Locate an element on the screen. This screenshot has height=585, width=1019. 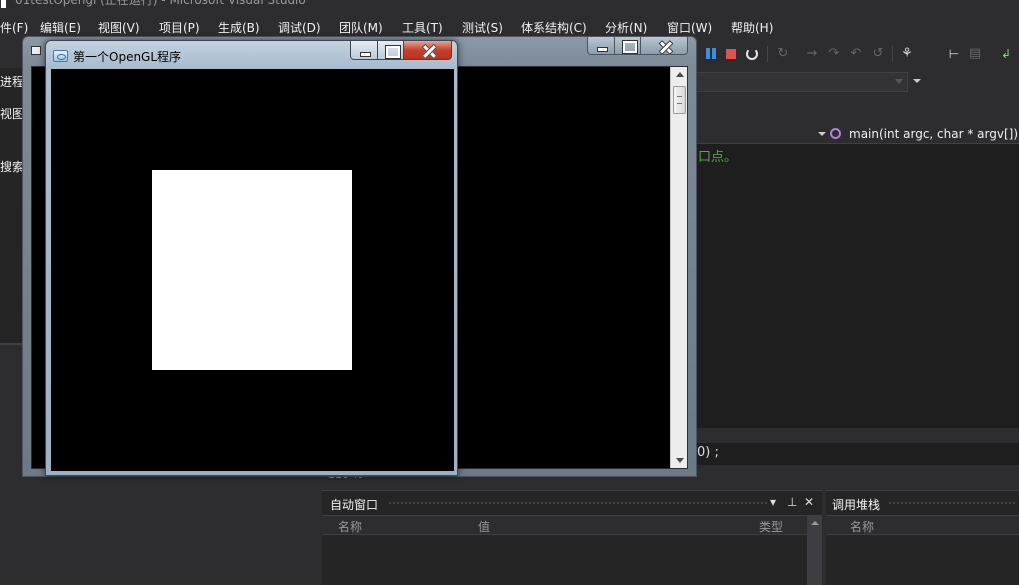
step-over-icon: ↷ is located at coordinates (834, 54).